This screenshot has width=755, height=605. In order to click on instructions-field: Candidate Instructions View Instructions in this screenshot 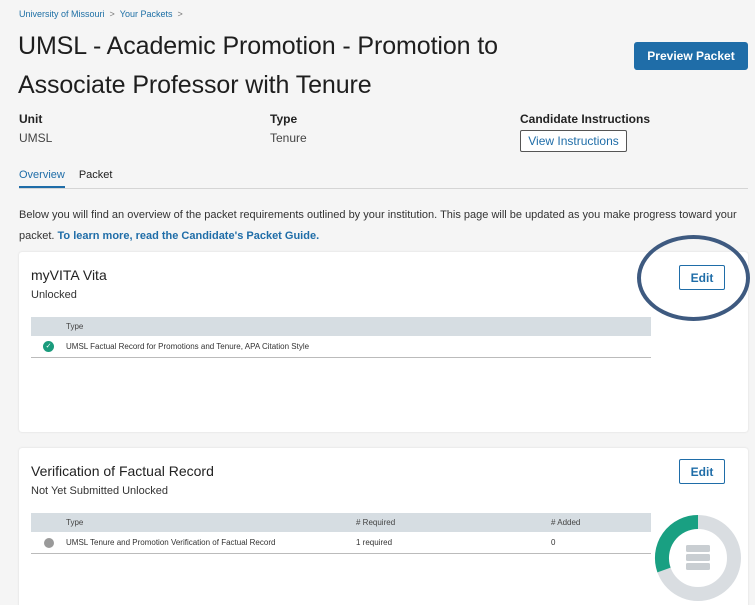, I will do `click(585, 132)`.